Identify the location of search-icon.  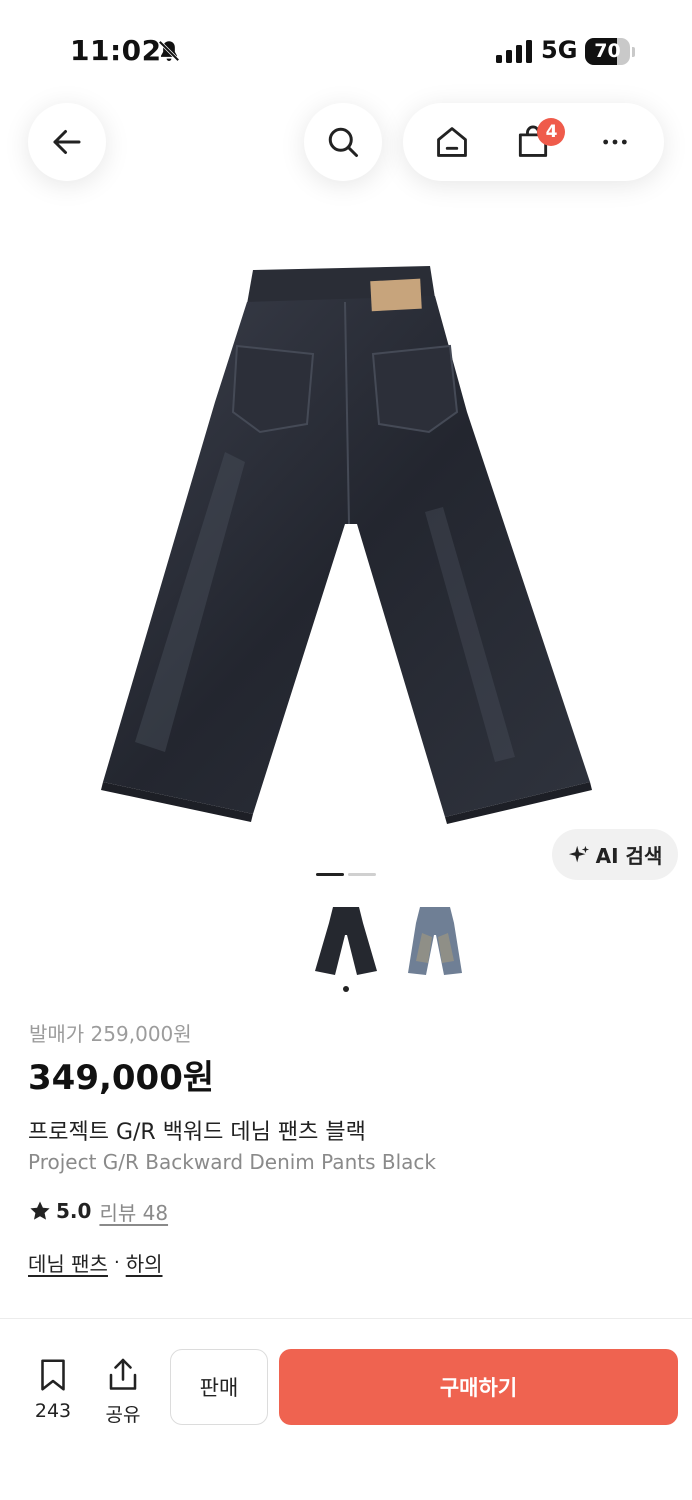
(343, 142).